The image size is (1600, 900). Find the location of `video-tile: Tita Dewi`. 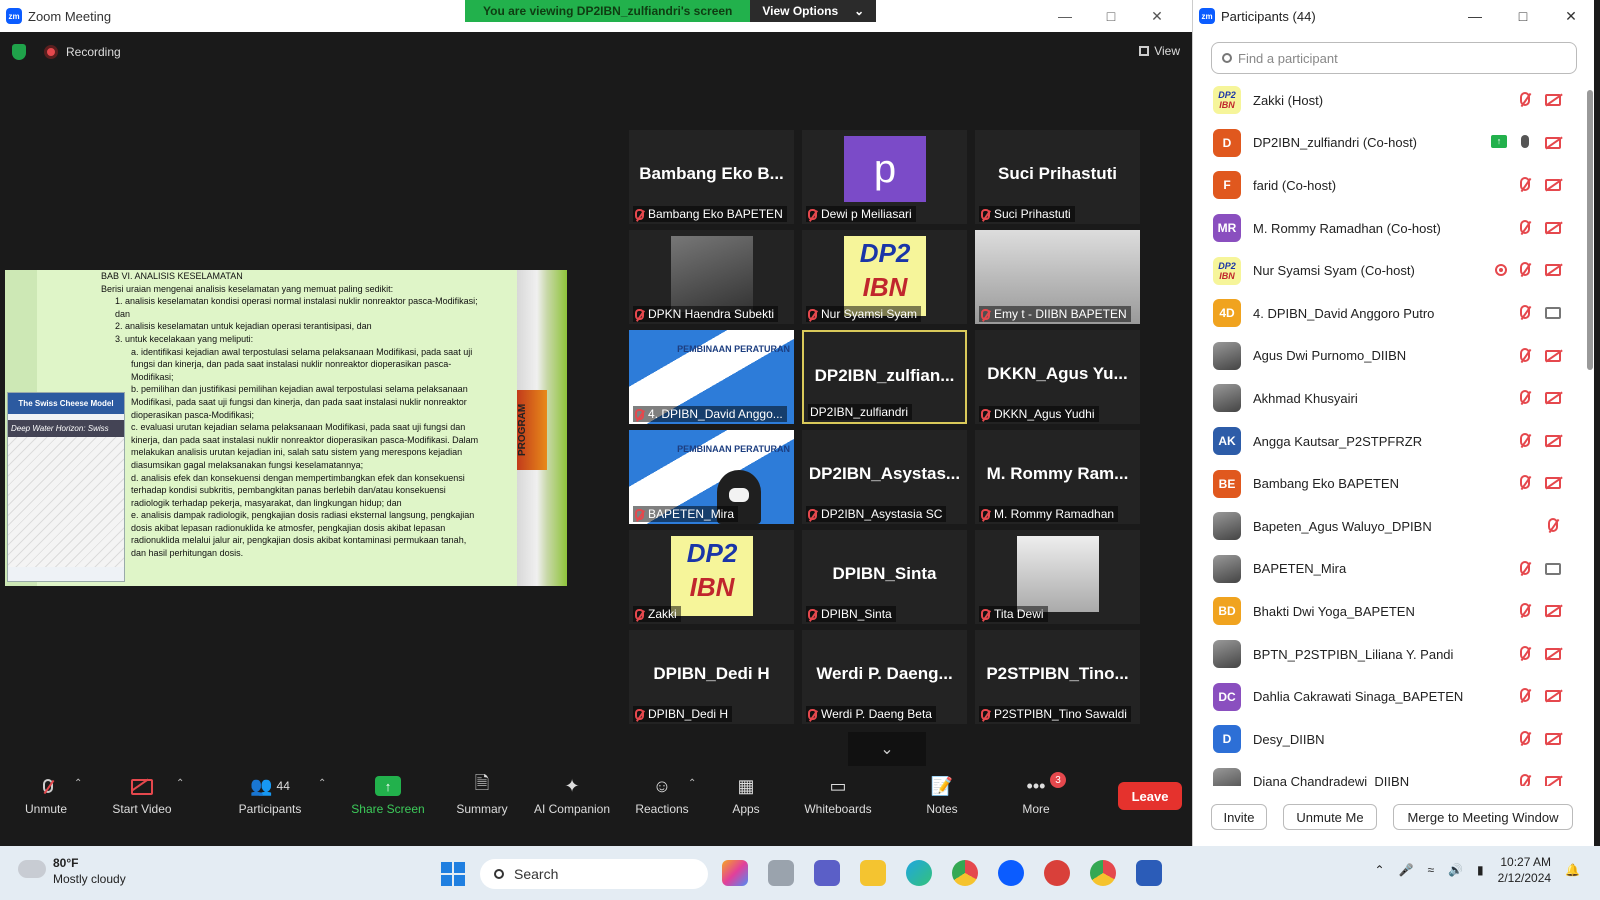

video-tile: Tita Dewi is located at coordinates (1057, 577).